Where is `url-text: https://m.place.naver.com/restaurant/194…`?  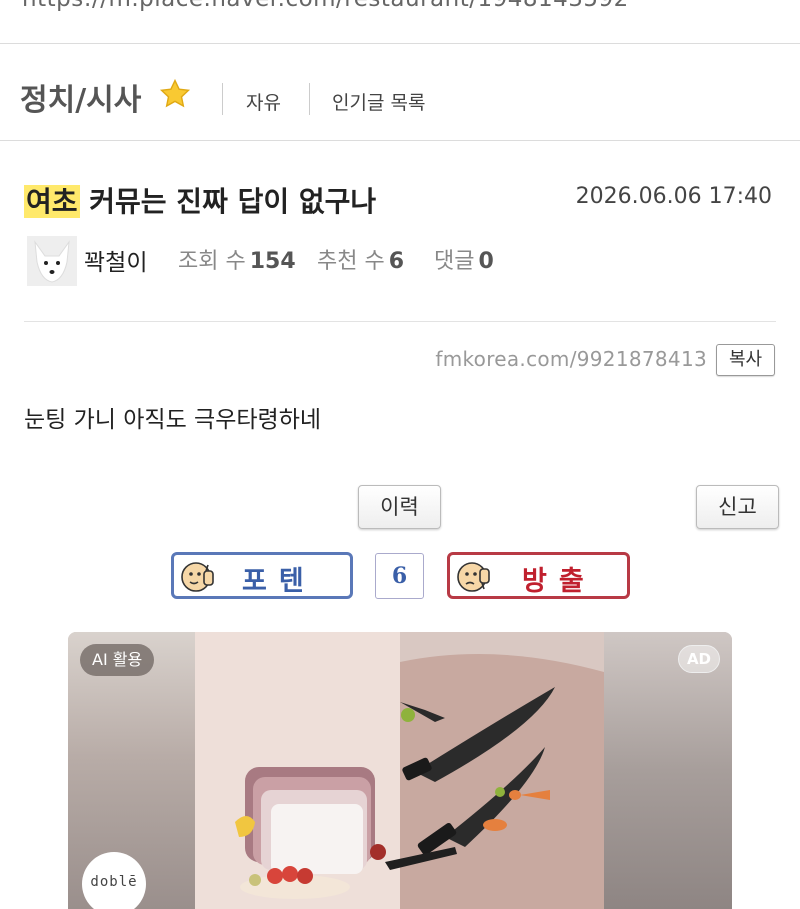
url-text: https://m.place.naver.com/restaurant/194… is located at coordinates (325, 6).